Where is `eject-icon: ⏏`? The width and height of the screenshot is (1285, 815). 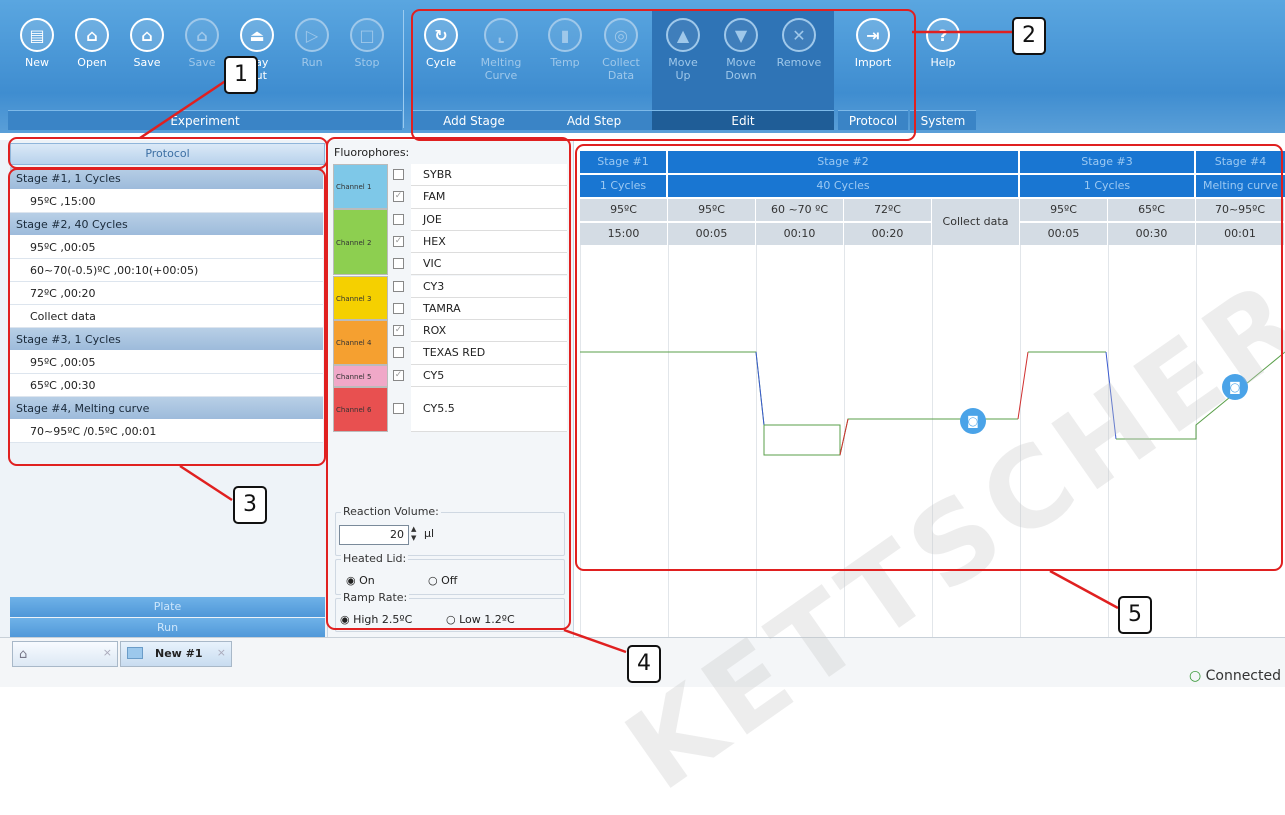 eject-icon: ⏏ is located at coordinates (257, 35).